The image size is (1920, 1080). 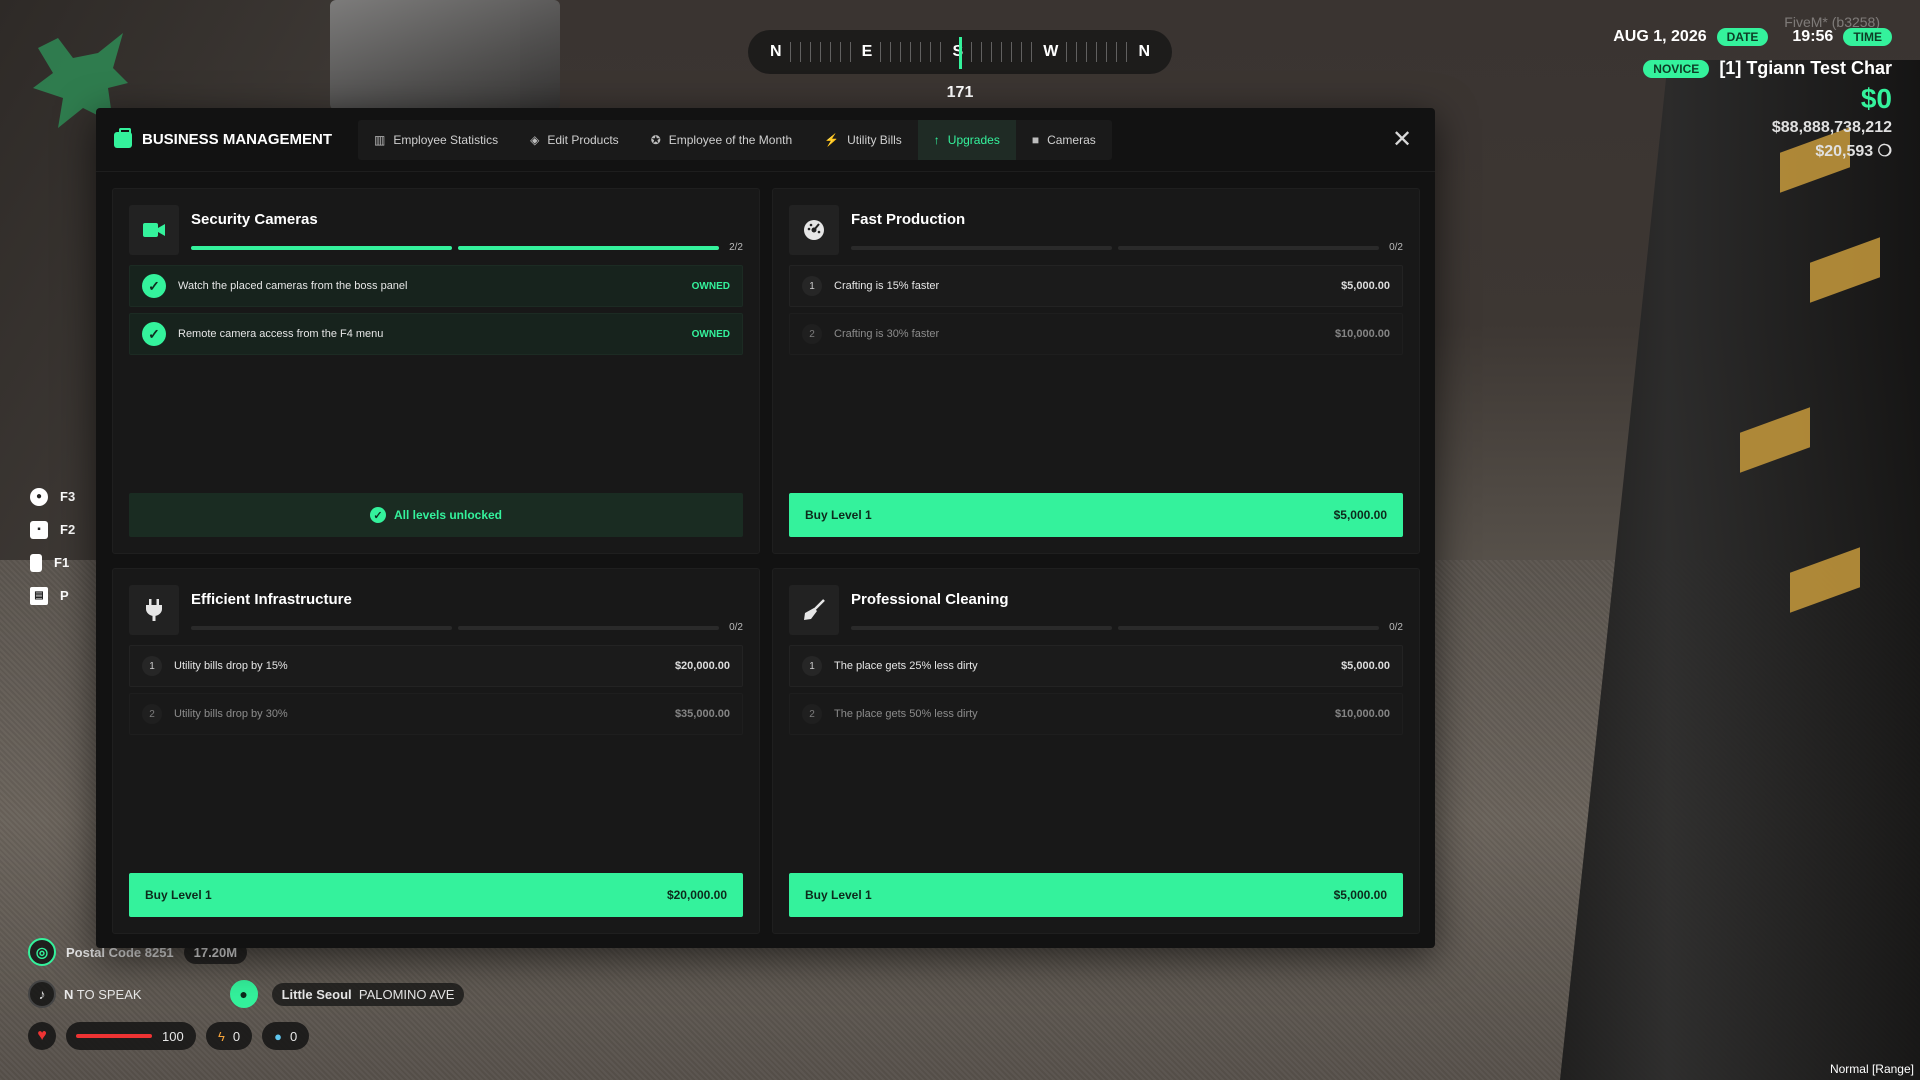 What do you see at coordinates (1884, 151) in the screenshot?
I see `money-bag-icon: ❍` at bounding box center [1884, 151].